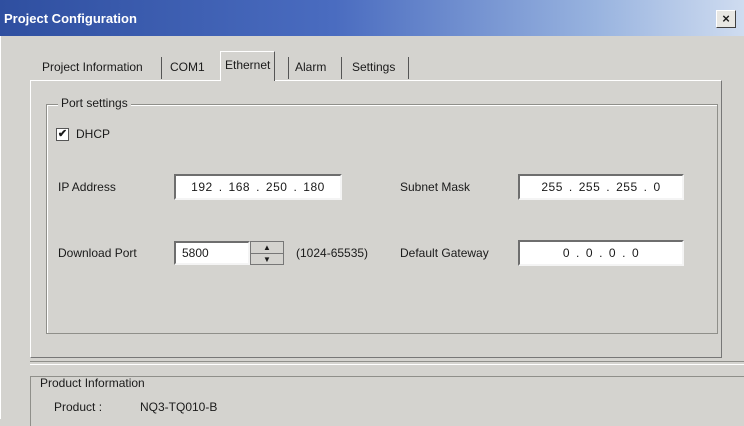 This screenshot has height=426, width=744. I want to click on mask-octet-3: 255, so click(627, 187).